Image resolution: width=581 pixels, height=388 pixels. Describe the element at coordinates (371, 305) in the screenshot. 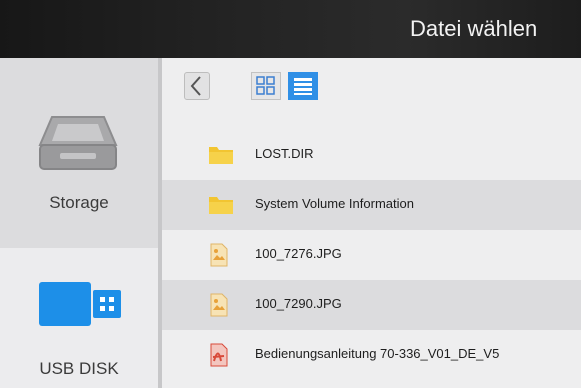

I see `list-item: 100_7290.JPG` at that location.